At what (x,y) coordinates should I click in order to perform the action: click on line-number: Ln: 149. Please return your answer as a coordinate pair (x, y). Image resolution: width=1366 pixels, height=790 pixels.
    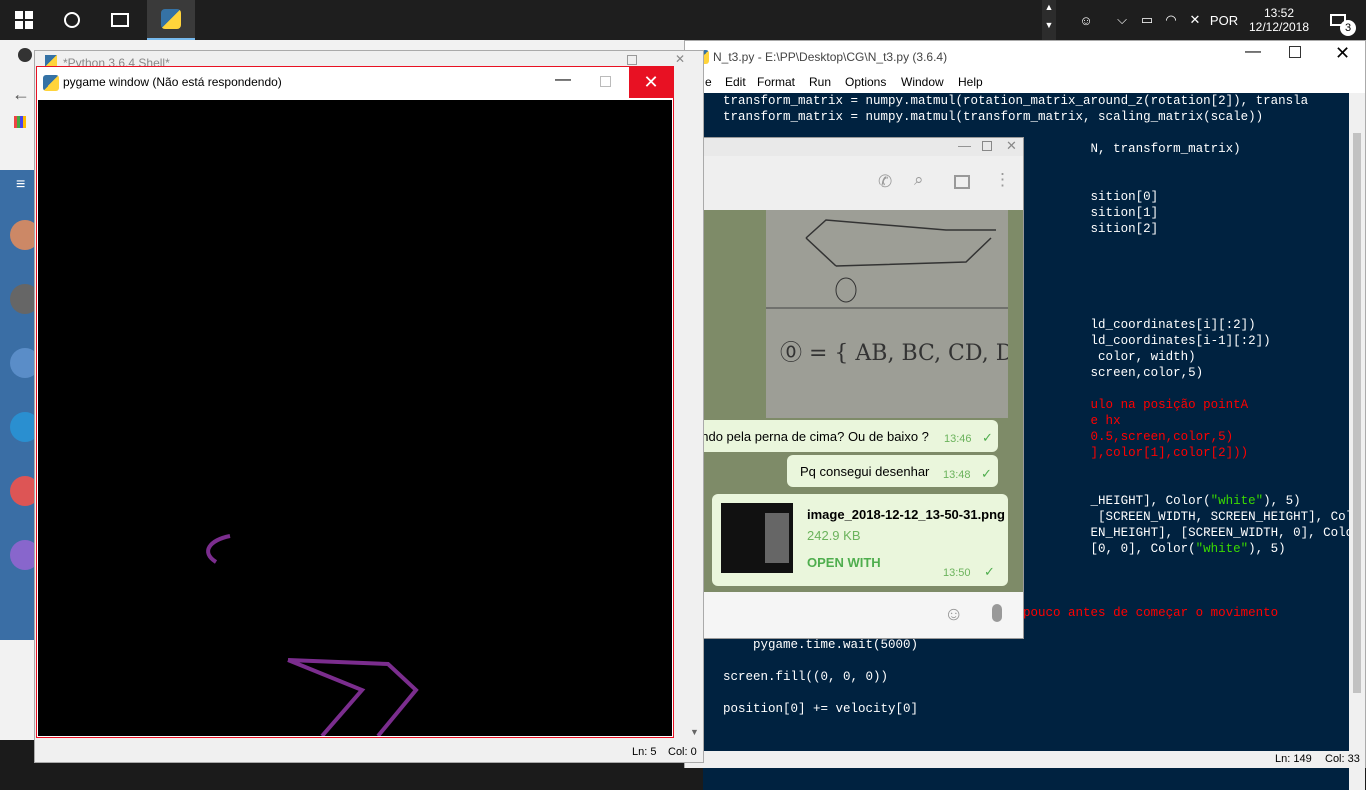
    Looking at the image, I should click on (1293, 759).